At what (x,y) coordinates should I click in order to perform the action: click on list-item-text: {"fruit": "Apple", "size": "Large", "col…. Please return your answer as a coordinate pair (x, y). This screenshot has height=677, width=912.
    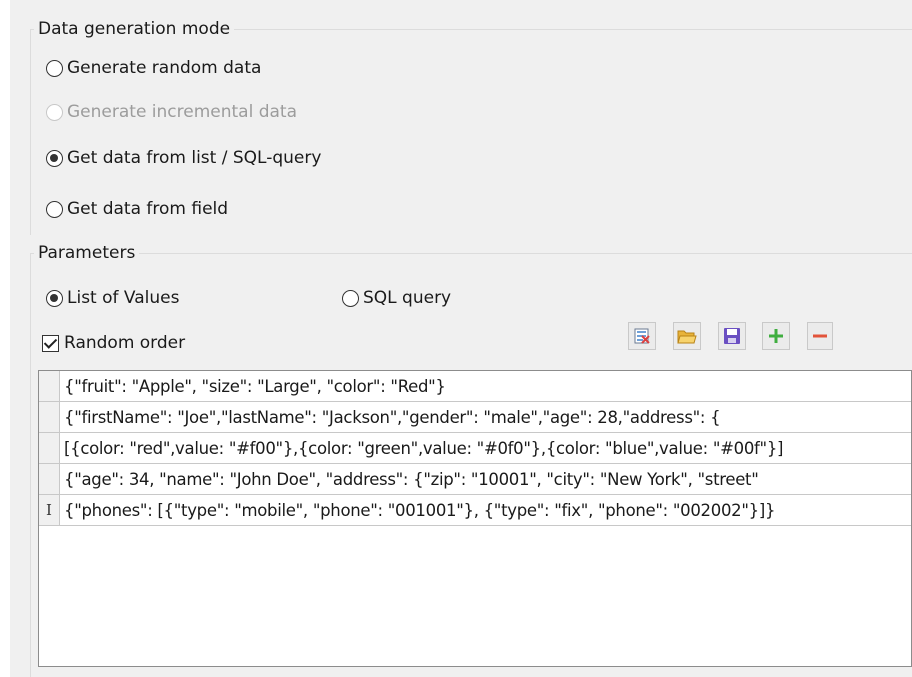
    Looking at the image, I should click on (253, 386).